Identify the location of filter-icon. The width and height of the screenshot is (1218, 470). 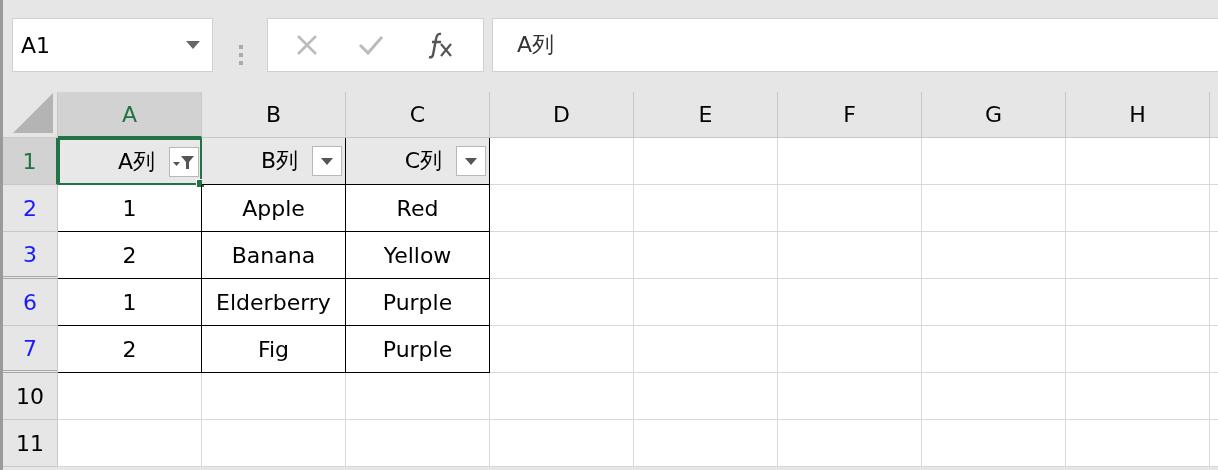
(184, 161).